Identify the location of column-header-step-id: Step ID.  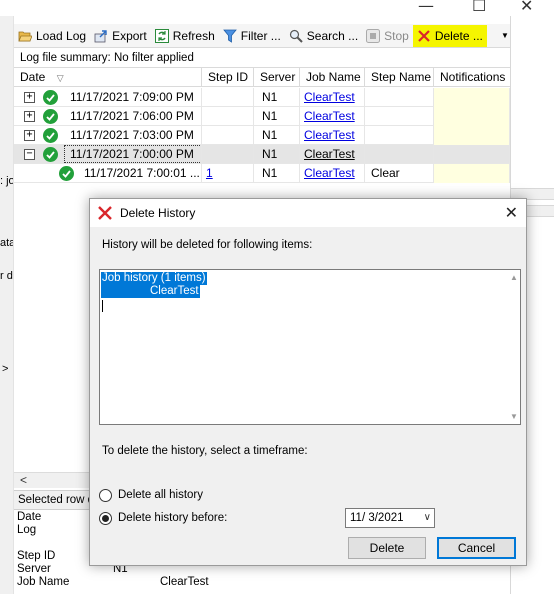
(228, 77).